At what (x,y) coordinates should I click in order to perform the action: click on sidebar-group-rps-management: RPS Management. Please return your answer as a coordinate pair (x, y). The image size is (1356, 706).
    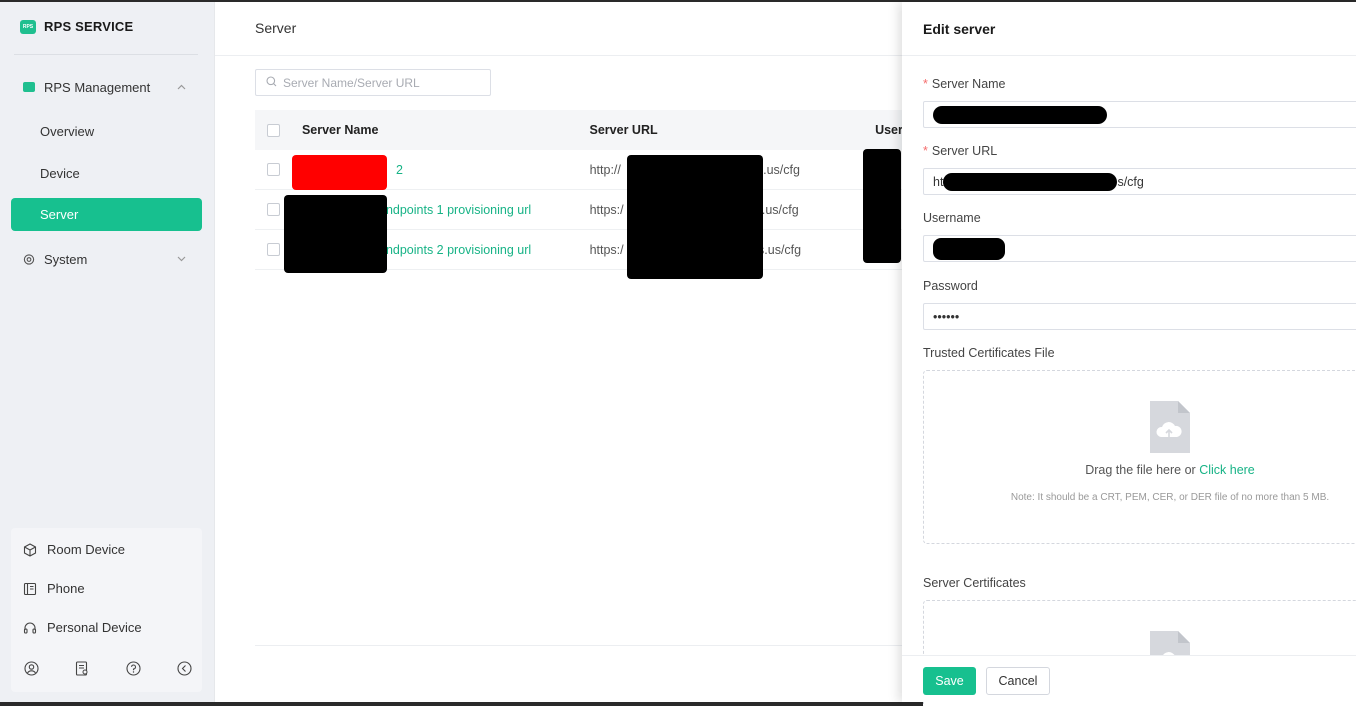
    Looking at the image, I should click on (106, 87).